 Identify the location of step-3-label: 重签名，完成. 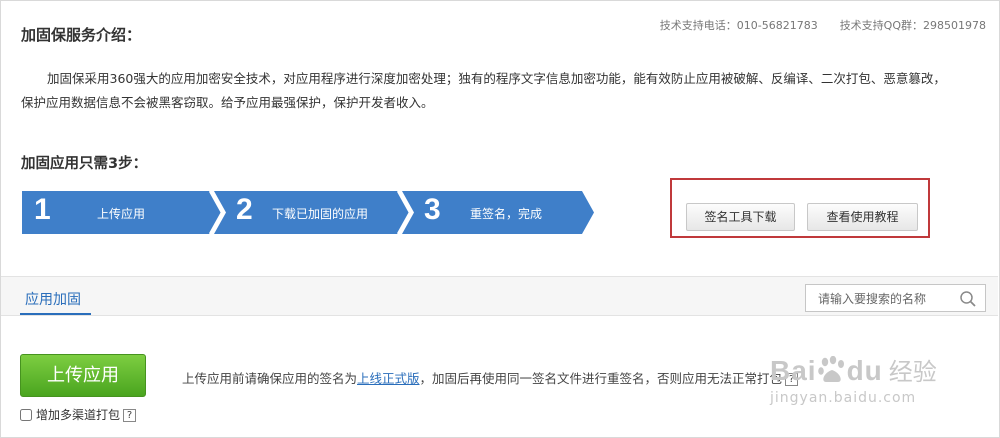
(506, 214).